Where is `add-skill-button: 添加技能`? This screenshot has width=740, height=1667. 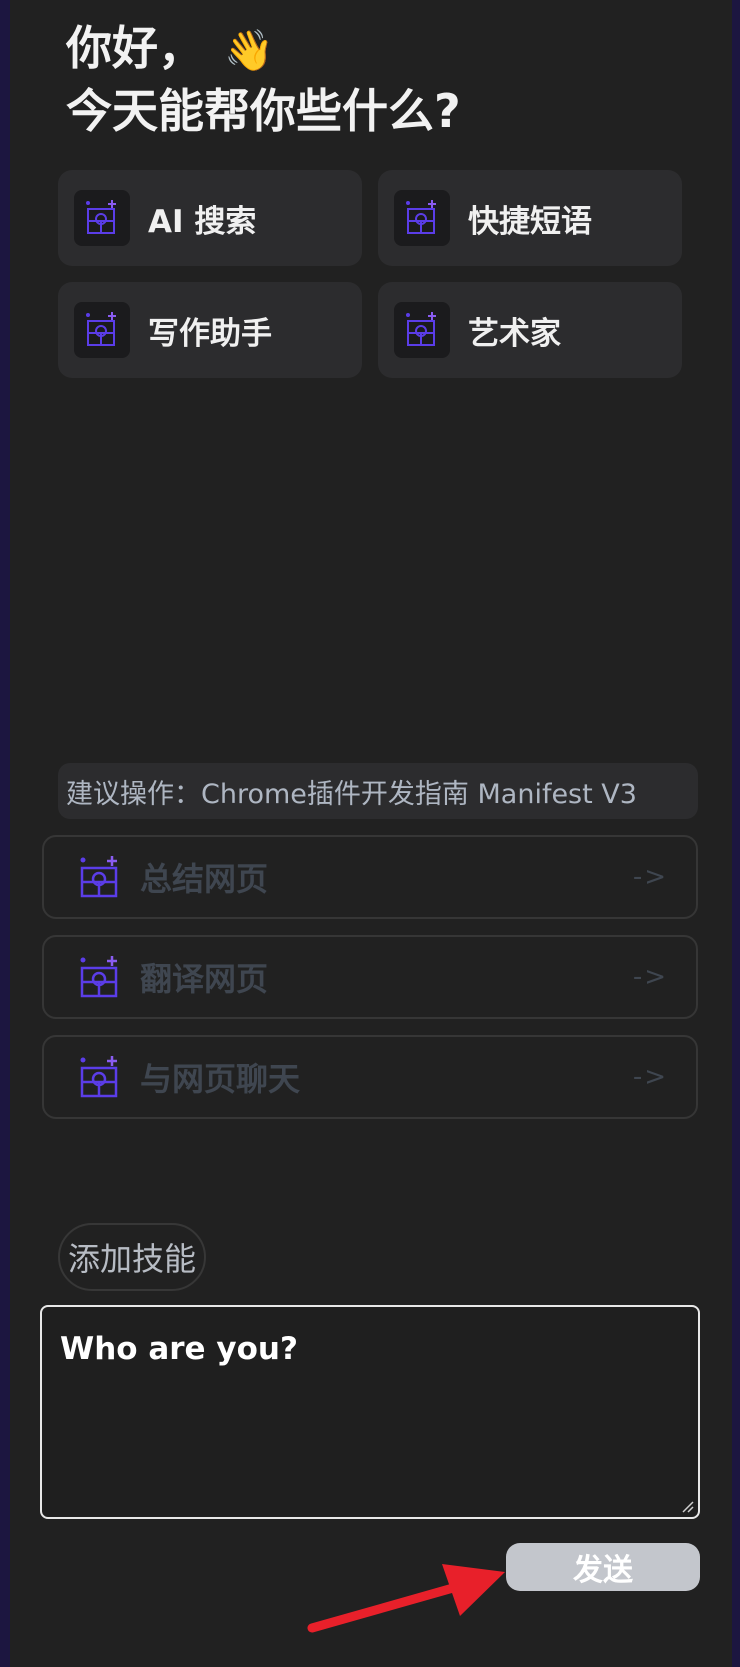
add-skill-button: 添加技能 is located at coordinates (132, 1257).